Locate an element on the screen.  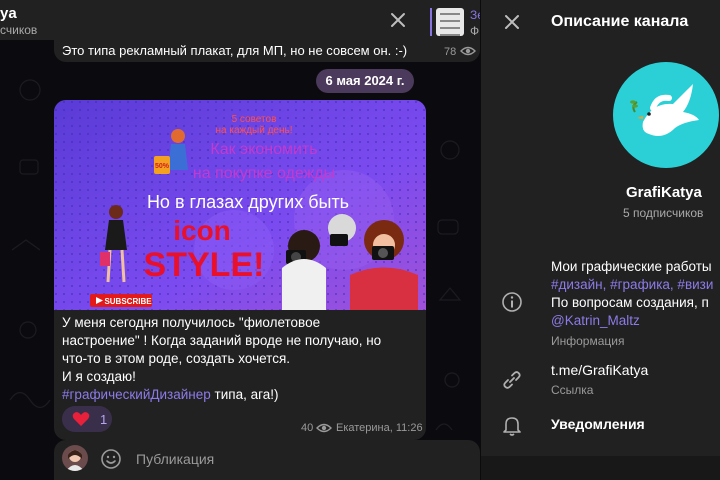
dove-icon is located at coordinates (664, 110).